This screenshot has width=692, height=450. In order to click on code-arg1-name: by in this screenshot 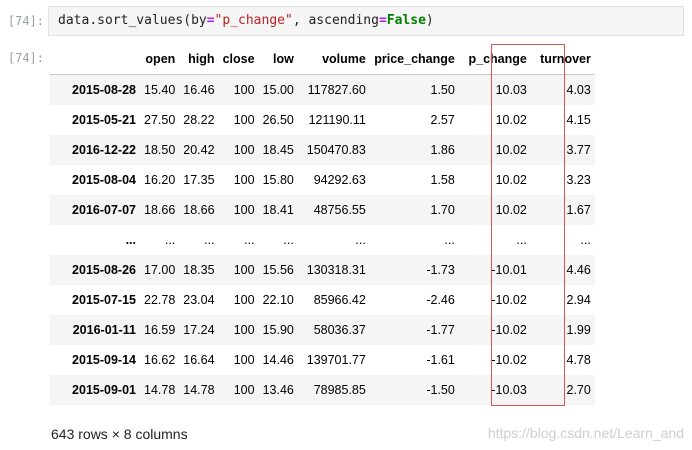, I will do `click(199, 20)`.